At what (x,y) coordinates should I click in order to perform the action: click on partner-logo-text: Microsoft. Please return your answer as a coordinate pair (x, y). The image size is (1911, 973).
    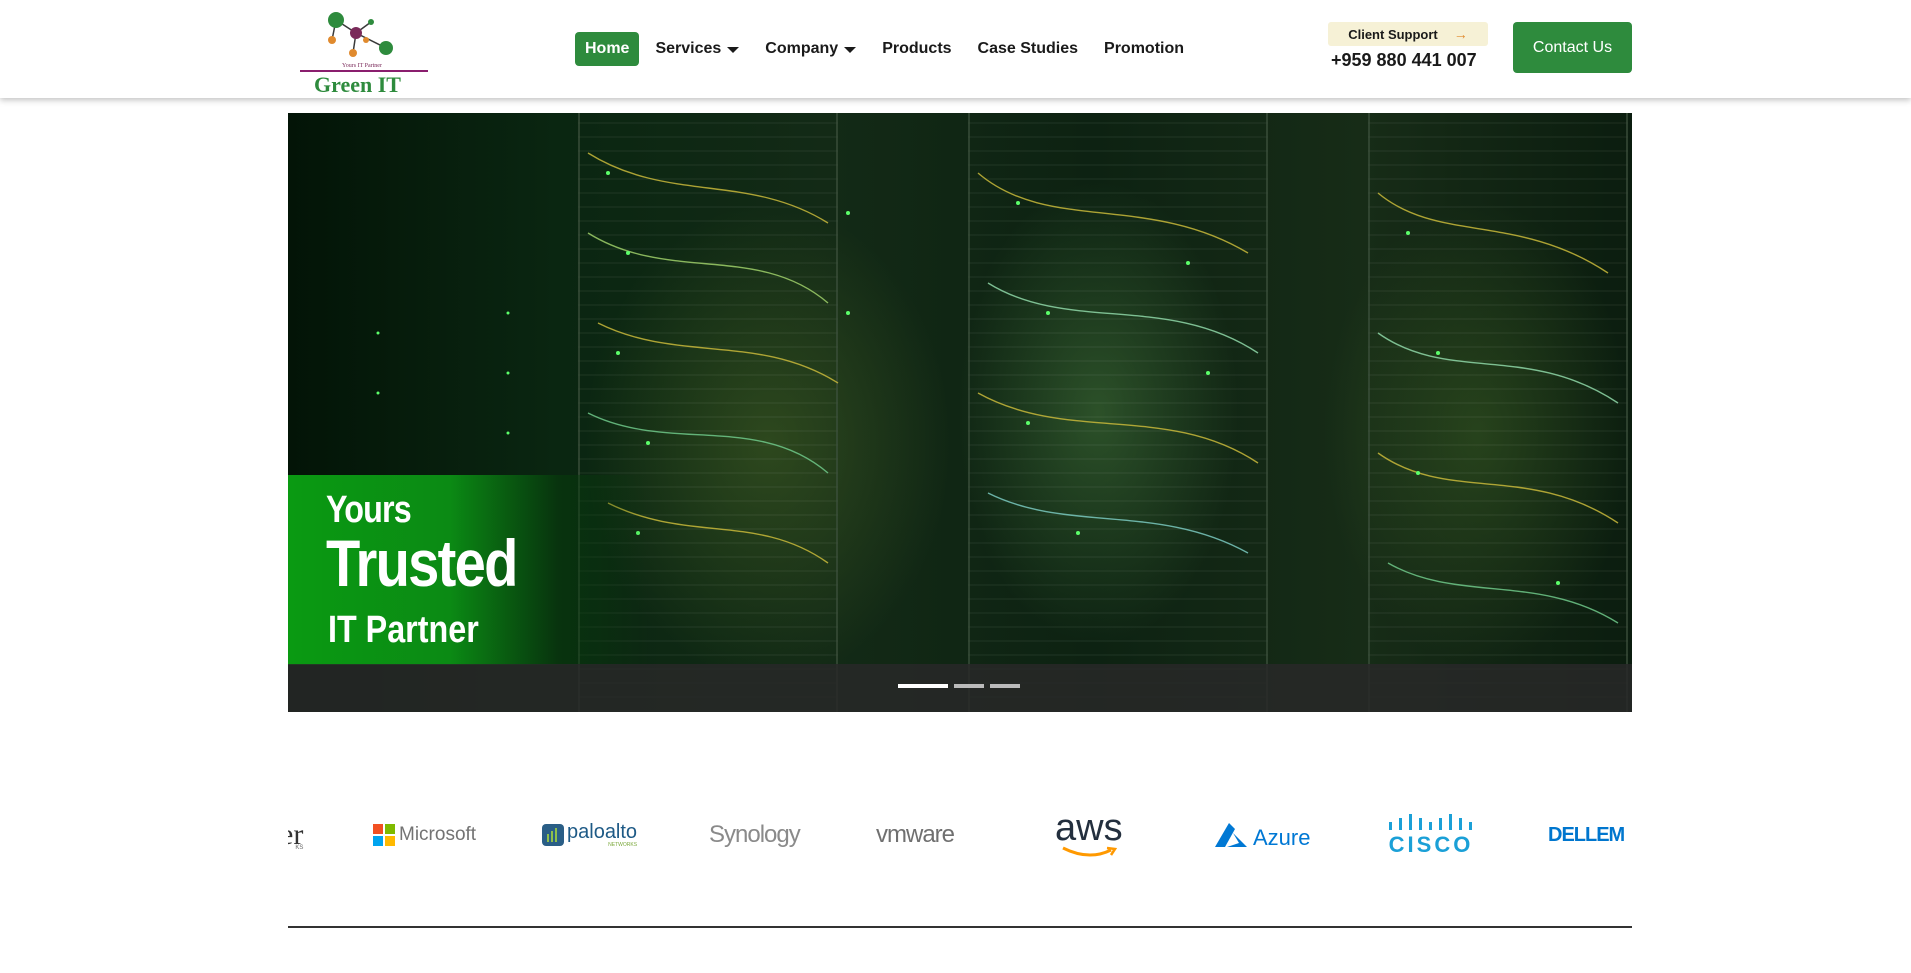
    Looking at the image, I should click on (438, 834).